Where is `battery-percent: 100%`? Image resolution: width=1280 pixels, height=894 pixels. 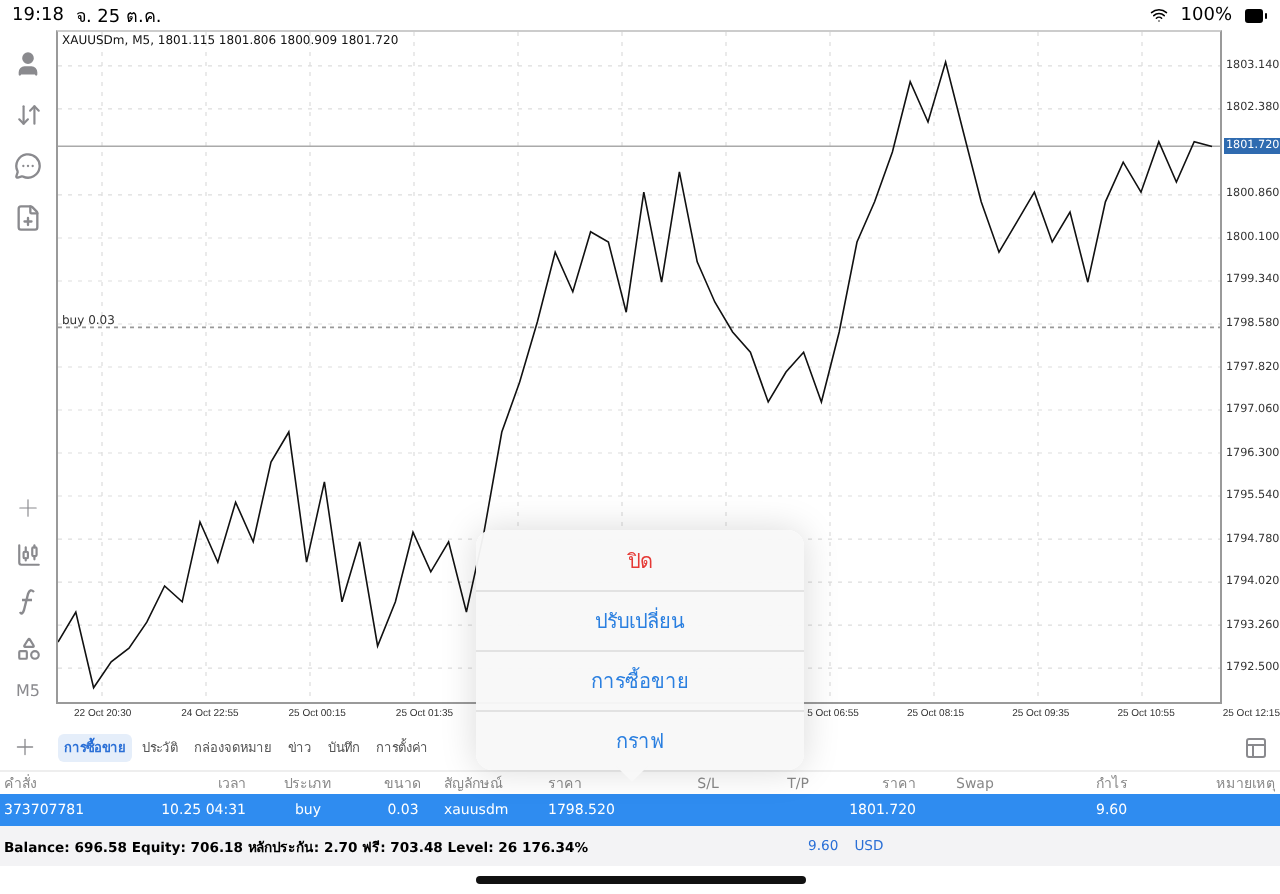 battery-percent: 100% is located at coordinates (1206, 15).